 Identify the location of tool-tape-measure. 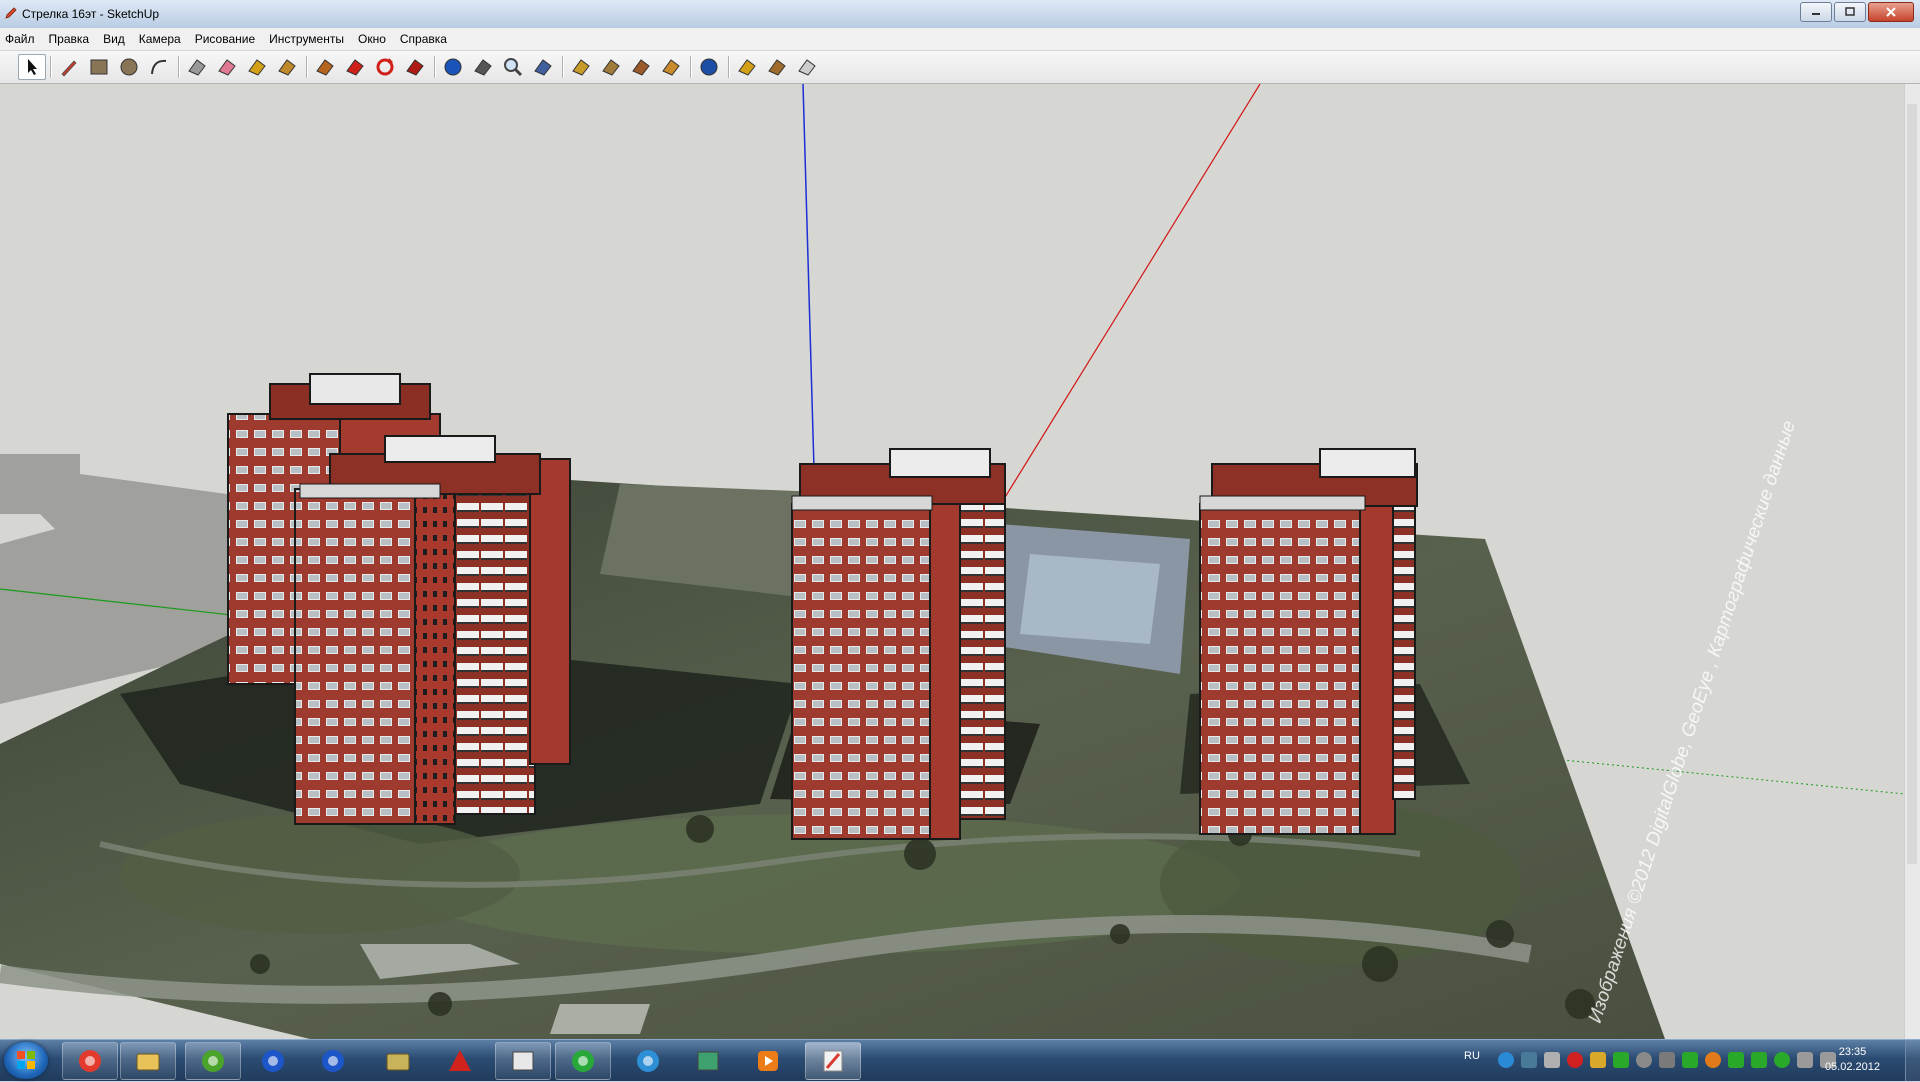
(257, 67).